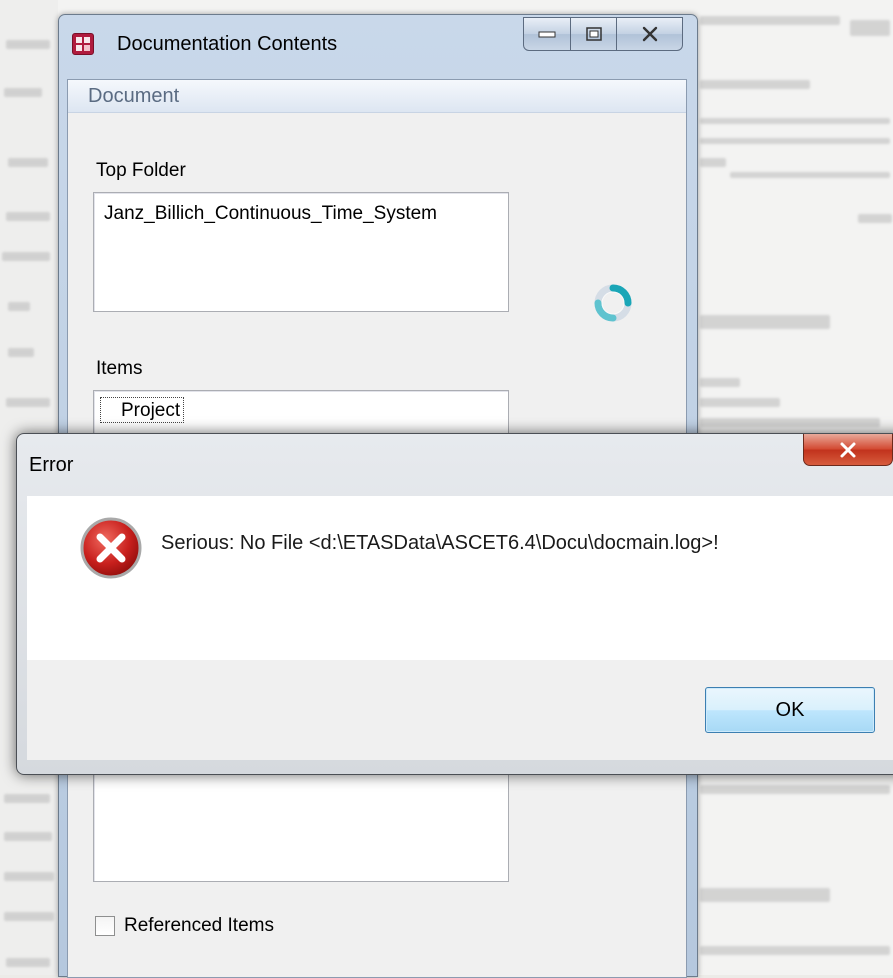  Describe the element at coordinates (271, 213) in the screenshot. I see `top-folder-value: Janz_Billich_Continuous_Time_System` at that location.